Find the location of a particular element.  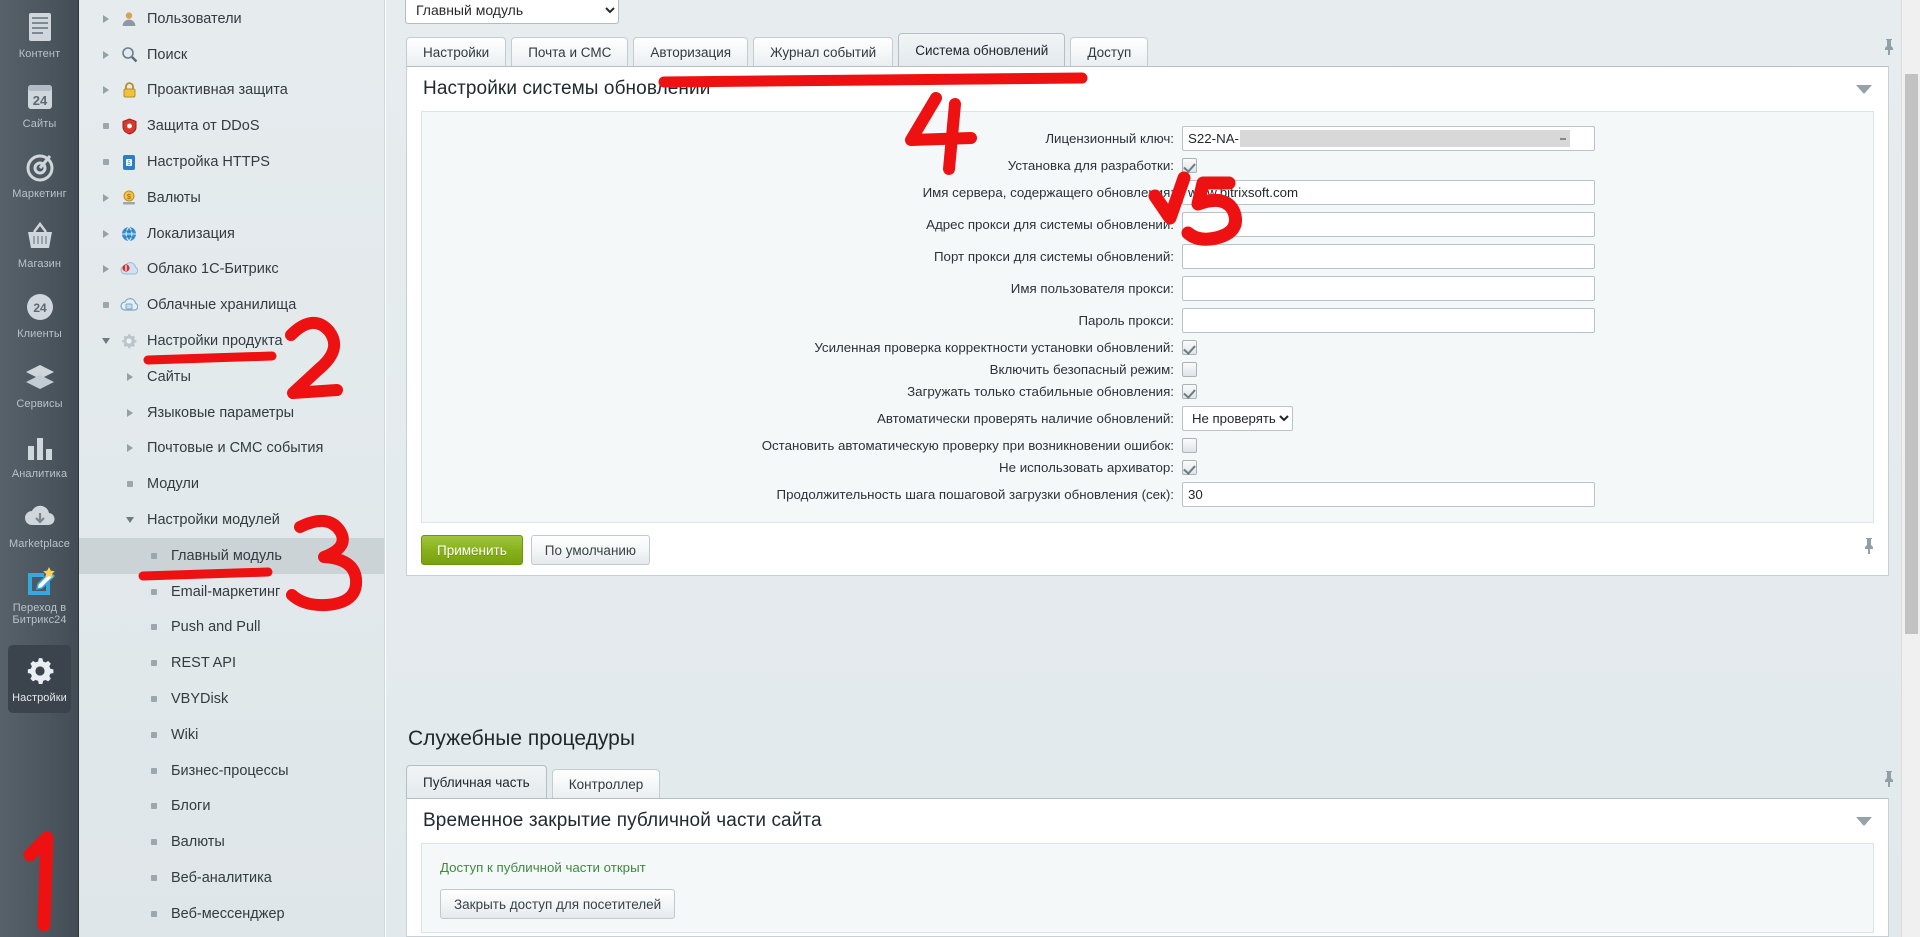

collapse-public-panel-icon is located at coordinates (1864, 821).